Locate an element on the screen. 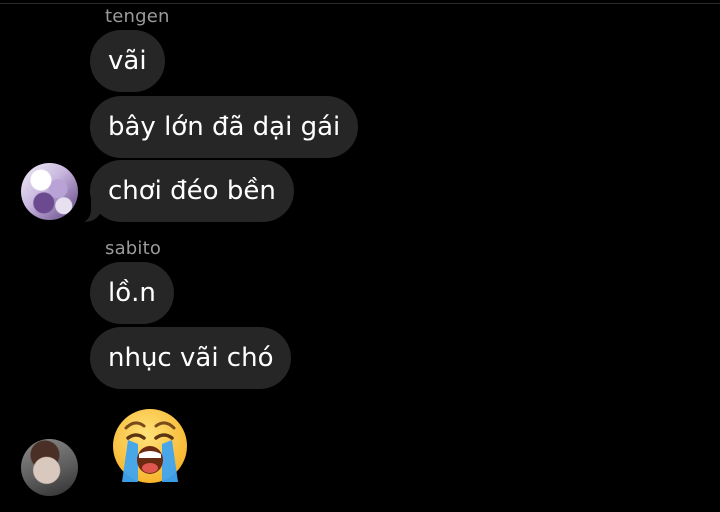  message-bubble: lồ.n is located at coordinates (132, 293).